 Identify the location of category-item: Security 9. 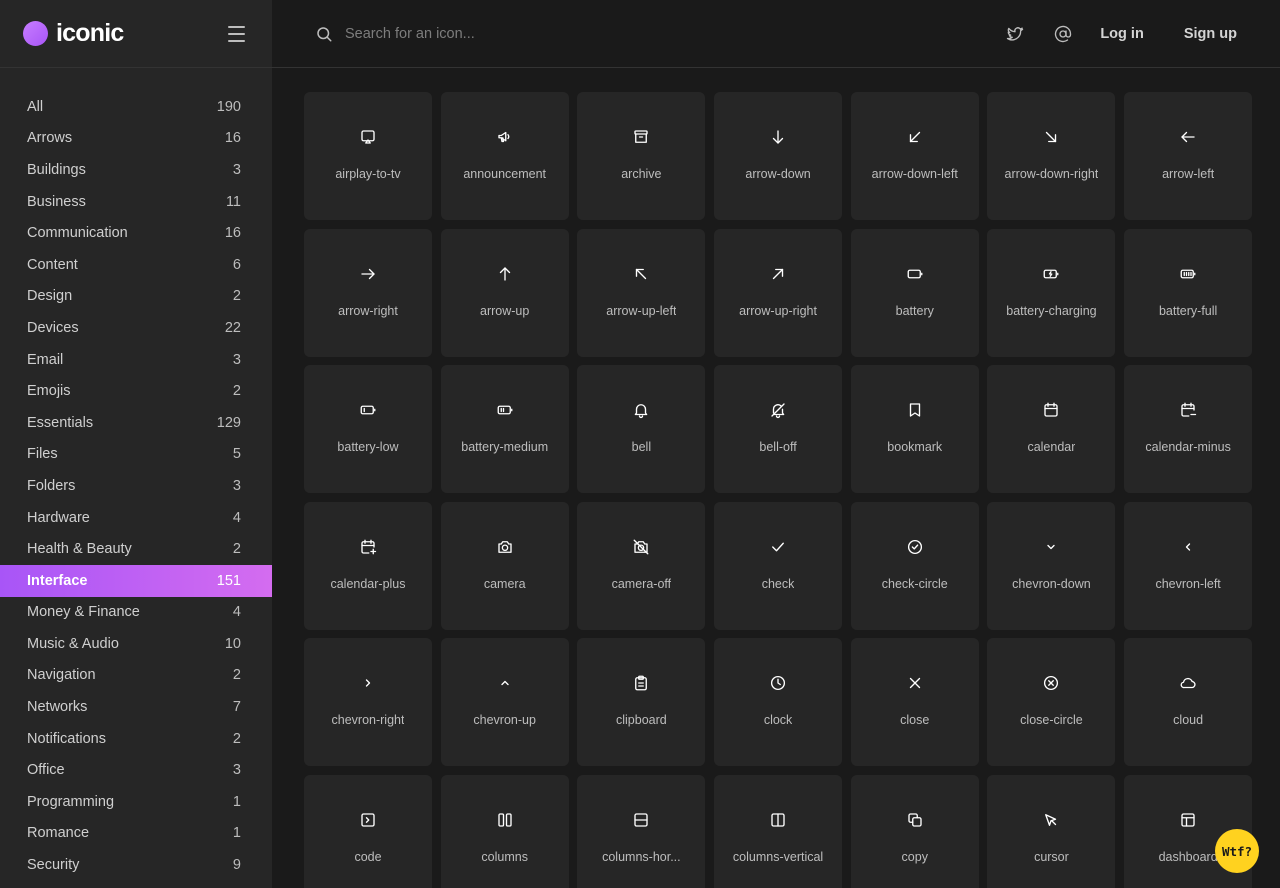
(136, 865).